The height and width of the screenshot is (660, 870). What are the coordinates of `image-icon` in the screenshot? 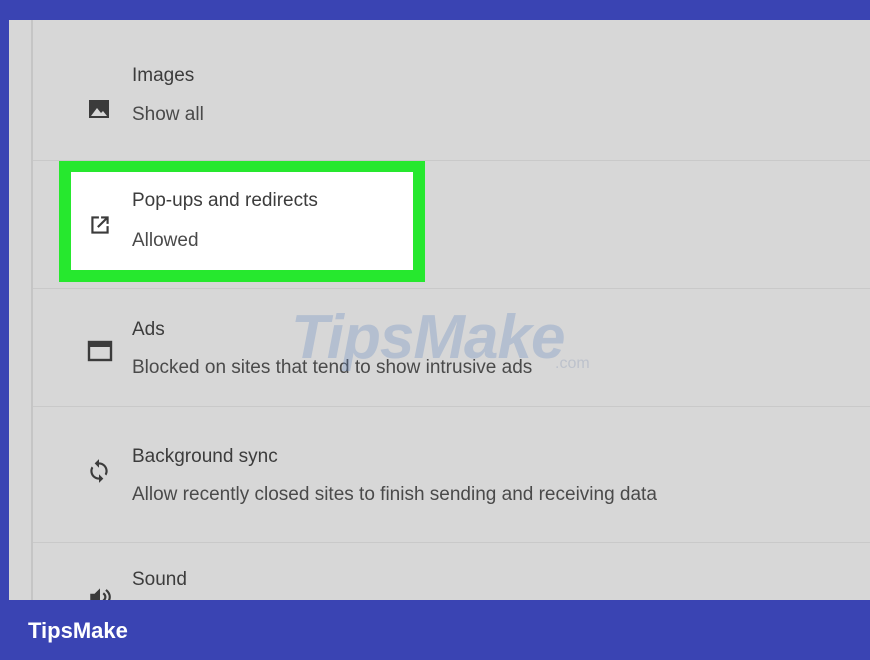 It's located at (99, 109).